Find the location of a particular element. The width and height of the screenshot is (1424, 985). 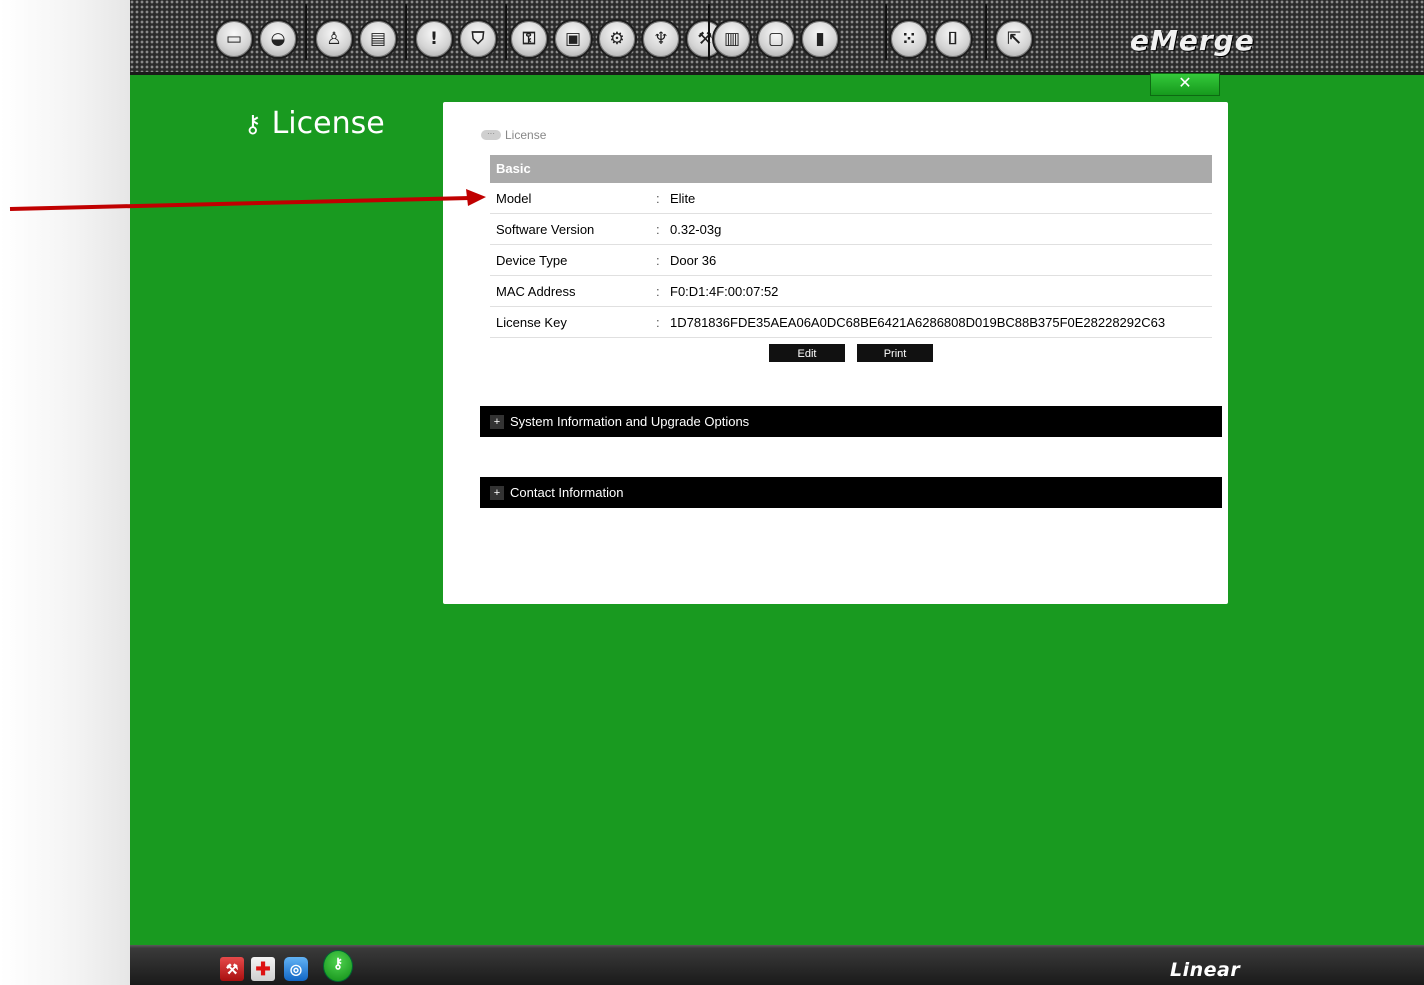

edit-button: Edit is located at coordinates (807, 353).